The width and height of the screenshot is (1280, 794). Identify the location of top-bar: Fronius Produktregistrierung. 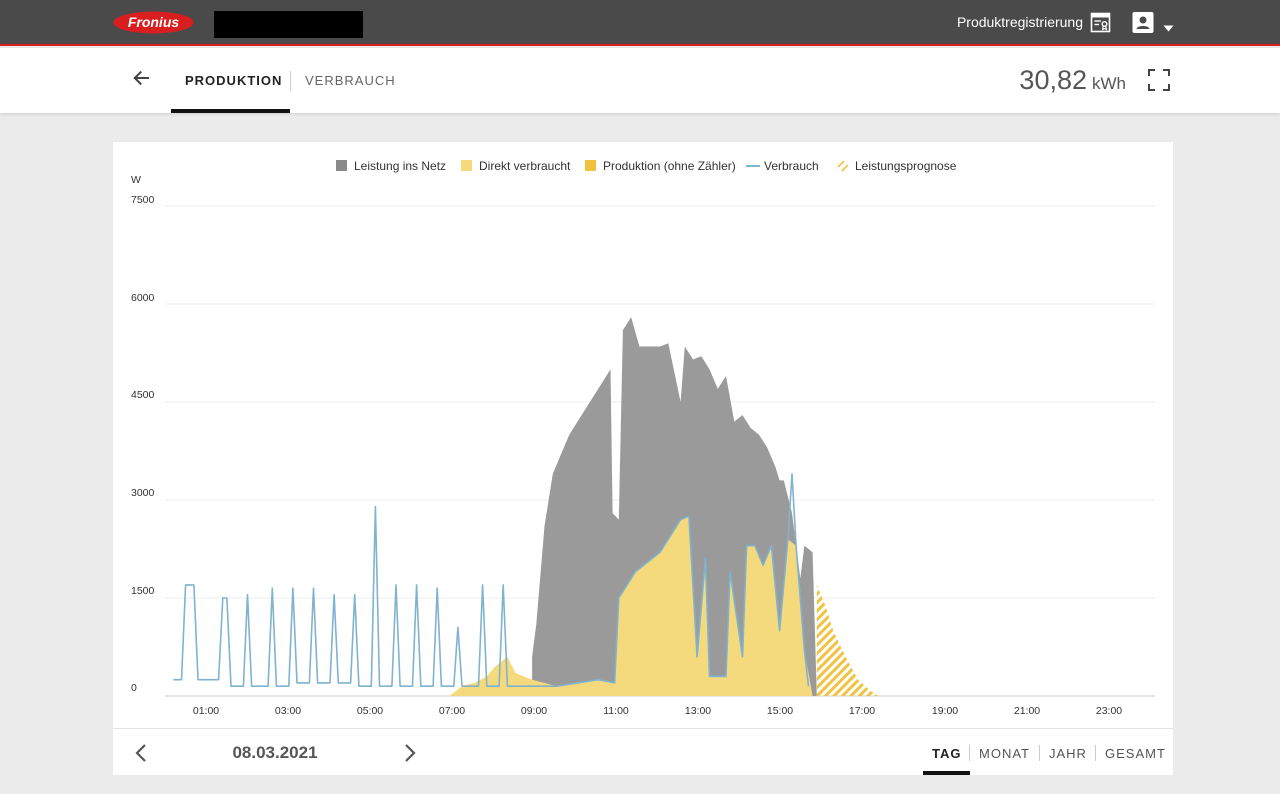
(640, 23).